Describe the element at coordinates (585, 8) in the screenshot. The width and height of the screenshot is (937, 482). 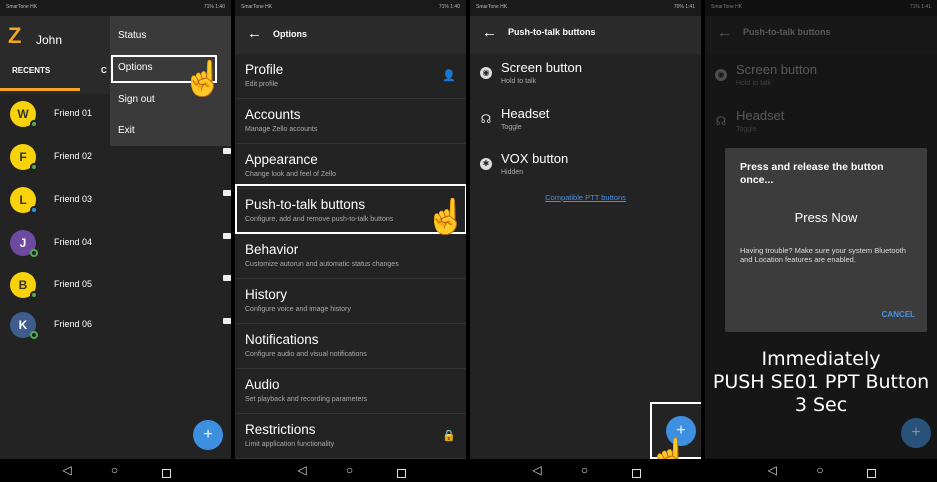
I see `status-bar: SmarTone HK 70% 1:41` at that location.